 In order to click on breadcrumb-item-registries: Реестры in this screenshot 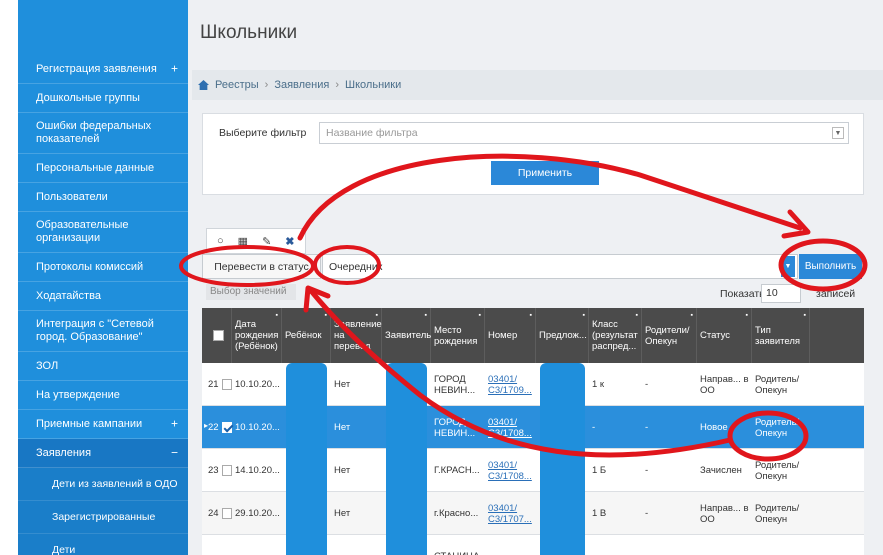, I will do `click(237, 85)`.